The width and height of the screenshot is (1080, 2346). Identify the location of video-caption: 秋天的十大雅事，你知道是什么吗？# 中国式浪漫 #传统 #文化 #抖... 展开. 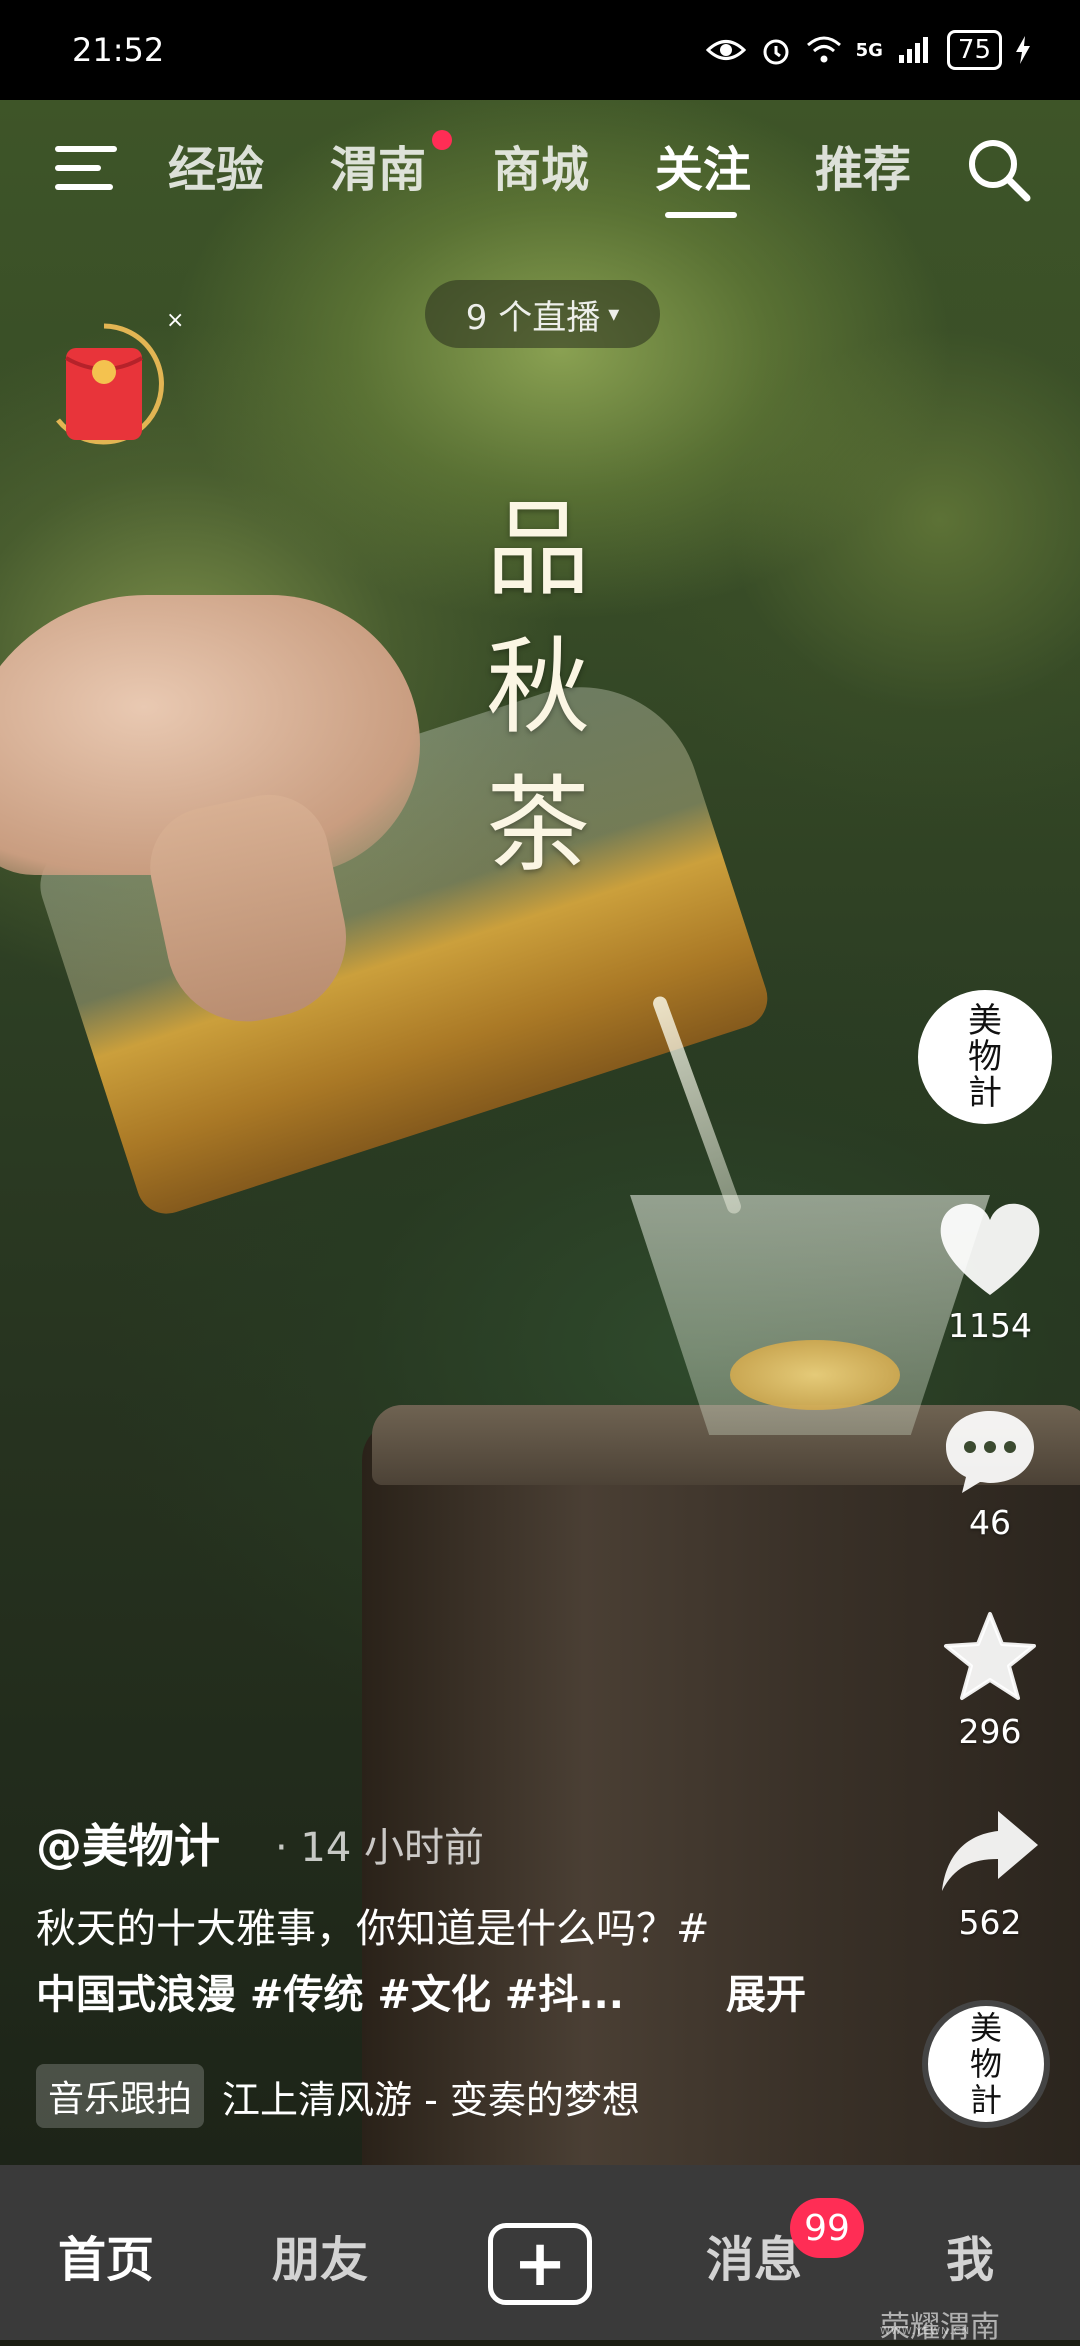
(421, 1962).